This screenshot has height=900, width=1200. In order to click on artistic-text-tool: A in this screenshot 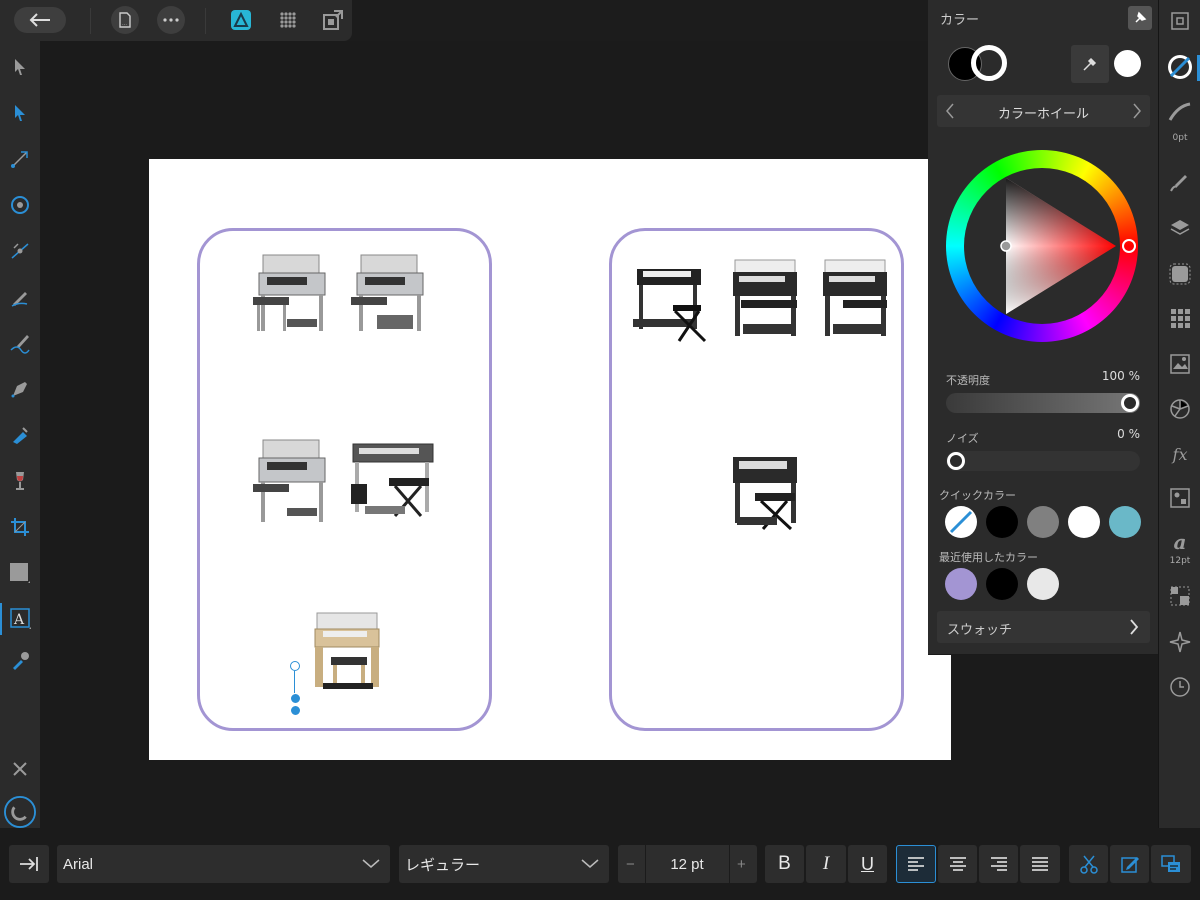, I will do `click(20, 619)`.